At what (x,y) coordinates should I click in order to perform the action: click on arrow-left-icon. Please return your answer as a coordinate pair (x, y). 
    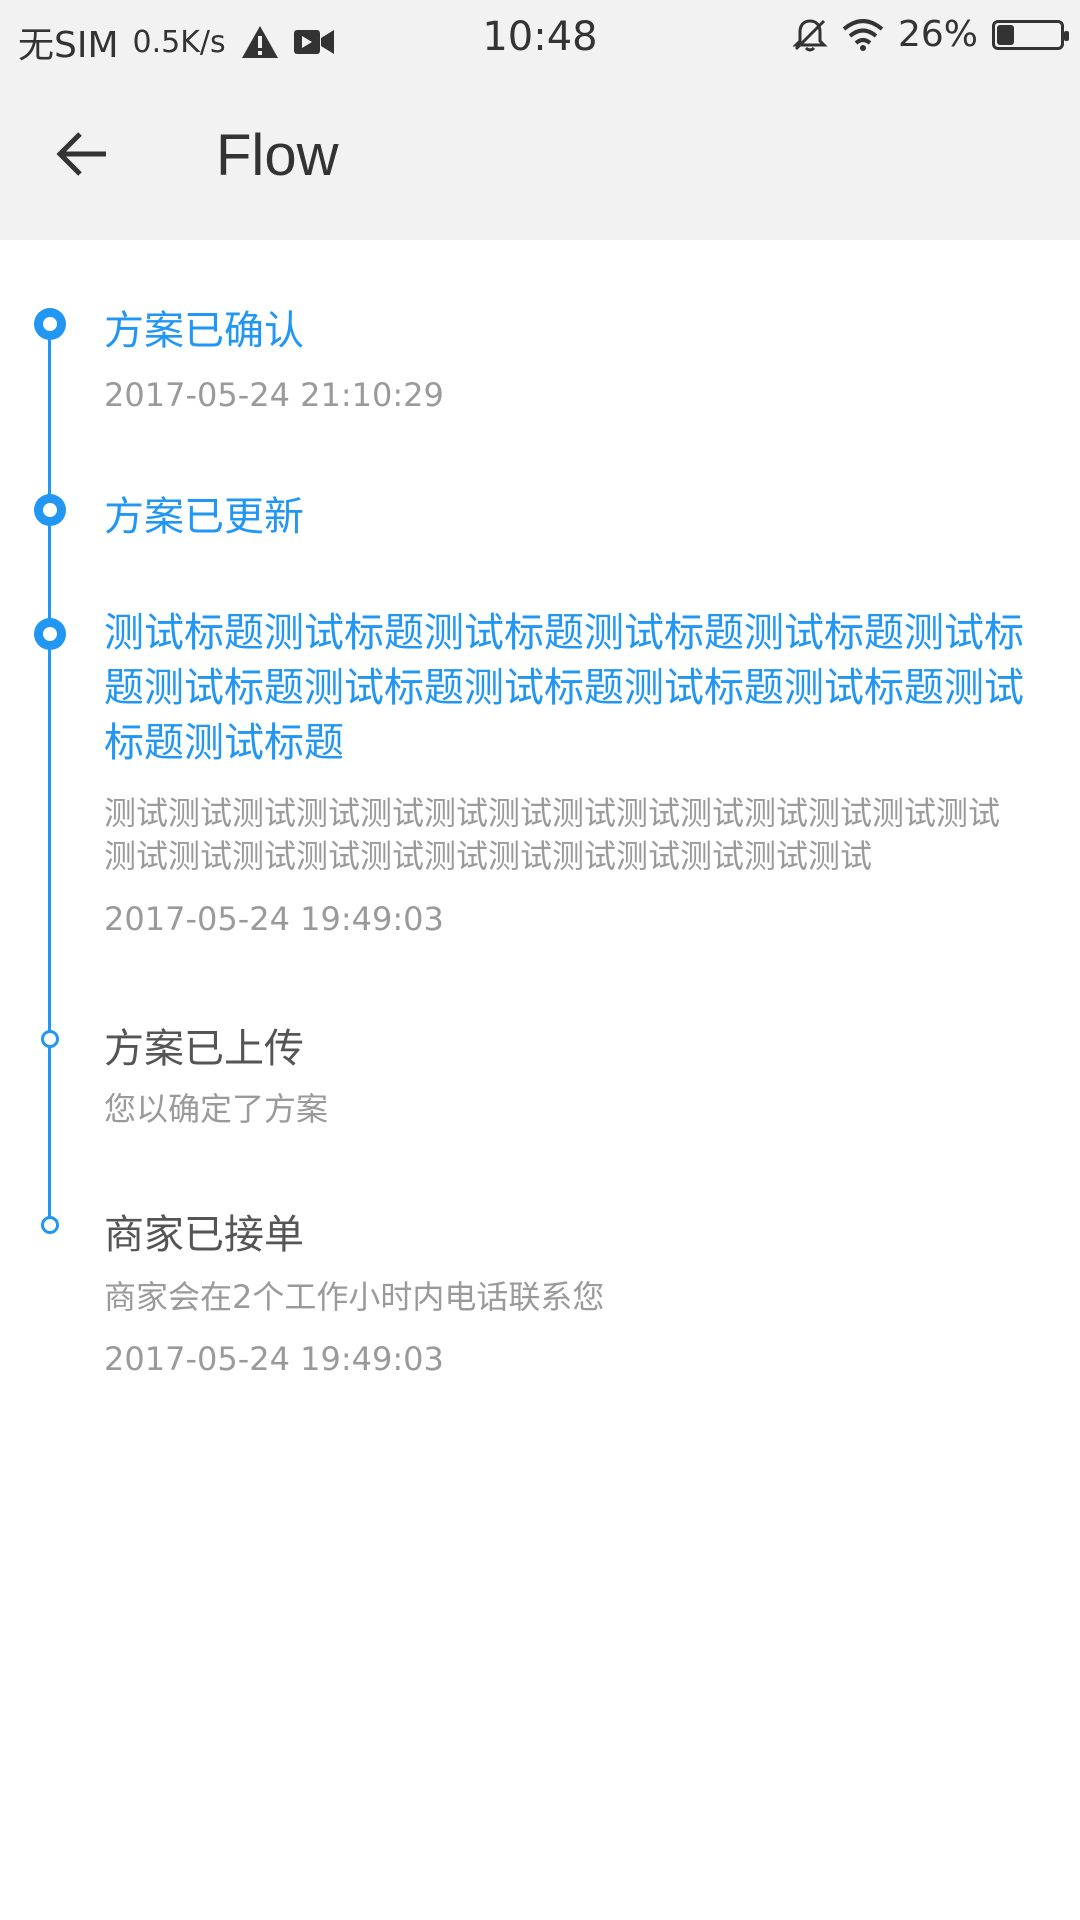
    Looking at the image, I should click on (81, 154).